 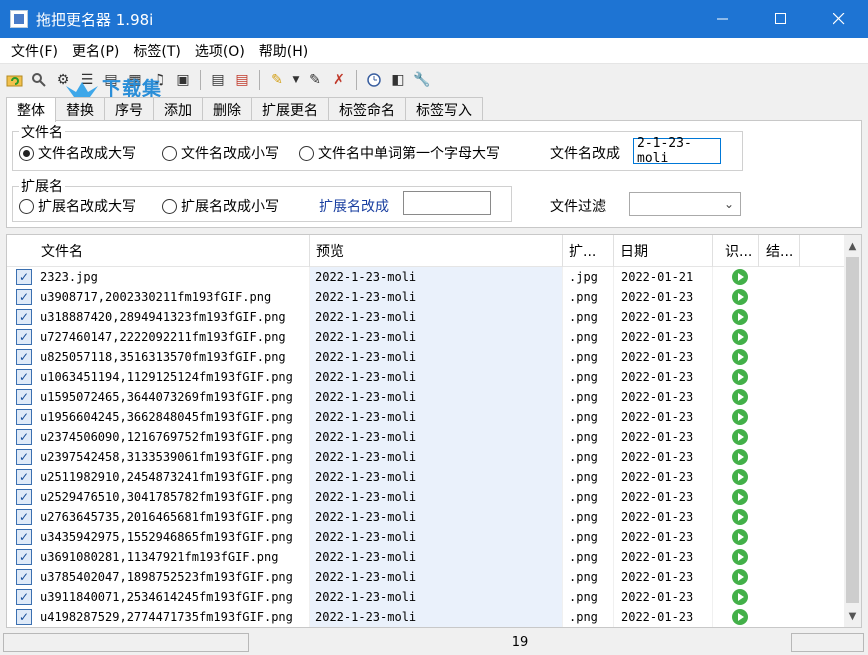 What do you see at coordinates (227, 109) in the screenshot?
I see `tab-delete: 删除` at bounding box center [227, 109].